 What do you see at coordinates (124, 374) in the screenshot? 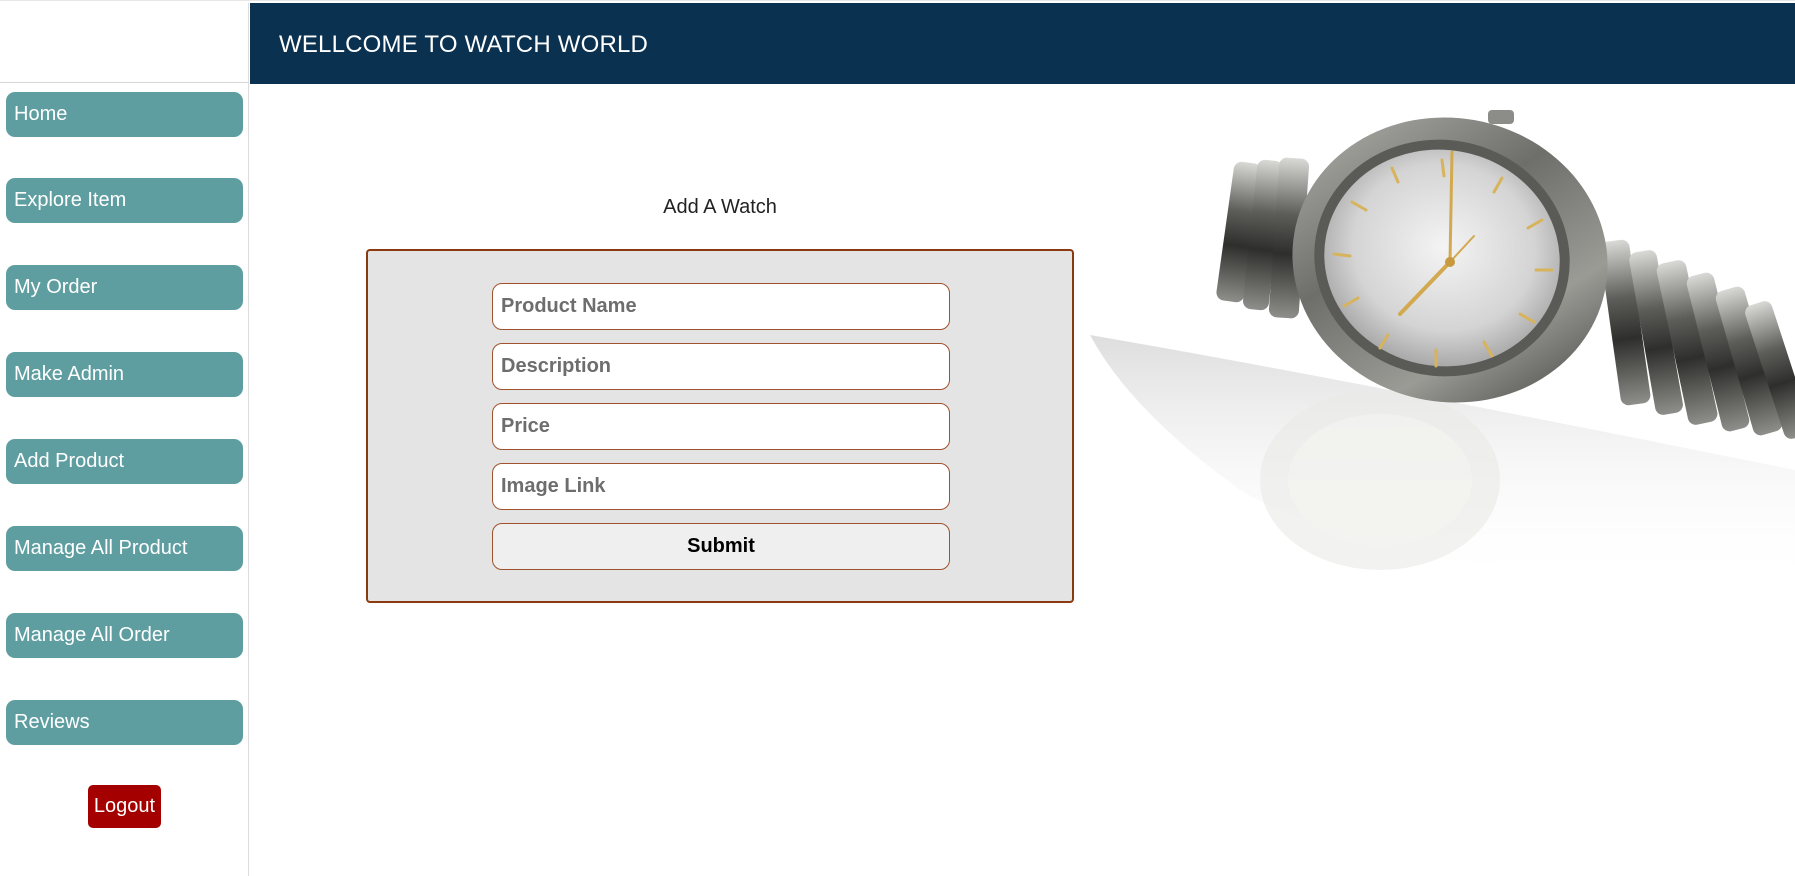
I see `sidebar-item-make-admin: Make Admin` at bounding box center [124, 374].